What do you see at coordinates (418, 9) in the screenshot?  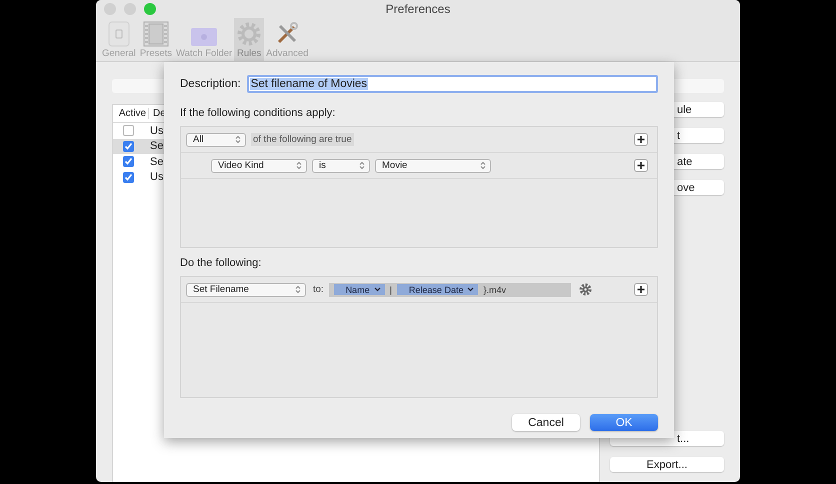 I see `window-title: Preferences` at bounding box center [418, 9].